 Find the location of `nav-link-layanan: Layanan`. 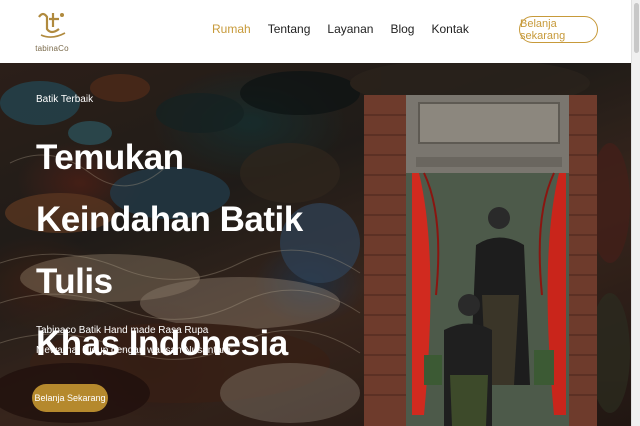

nav-link-layanan: Layanan is located at coordinates (350, 29).